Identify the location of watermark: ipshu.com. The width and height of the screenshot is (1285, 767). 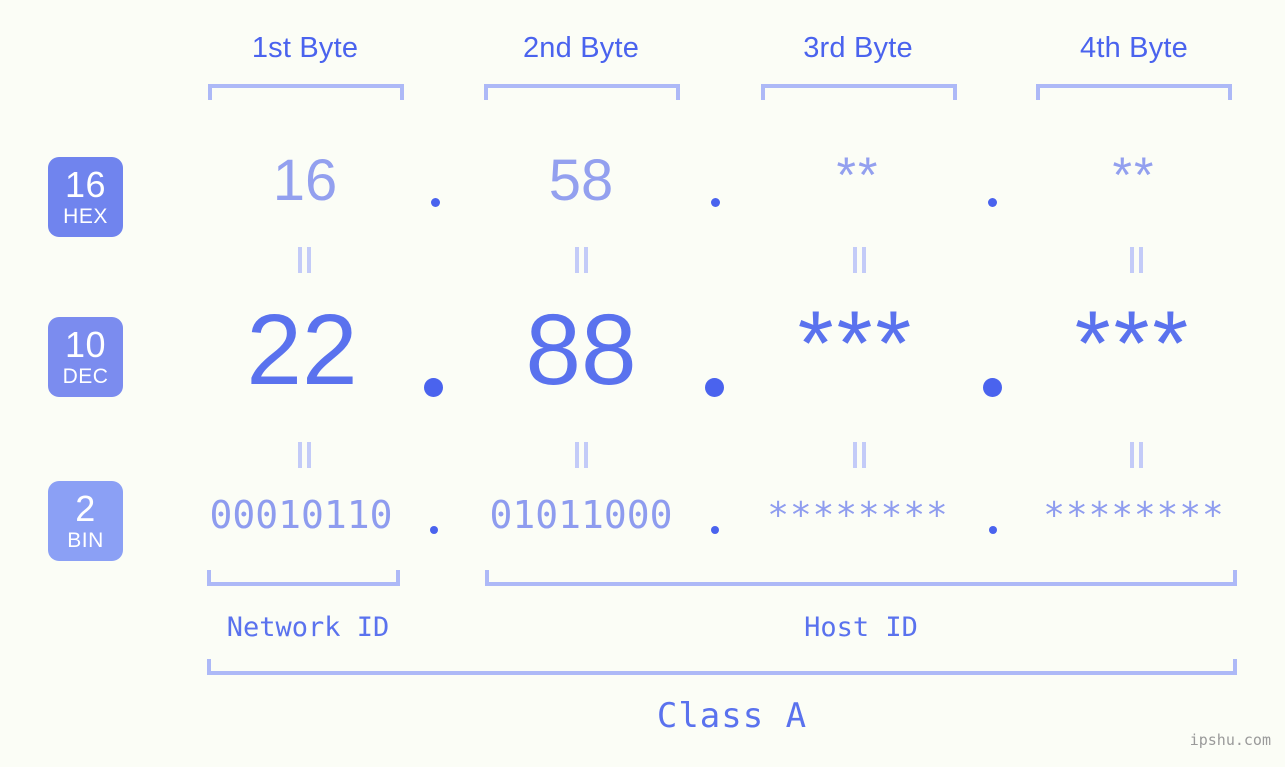
(1230, 740).